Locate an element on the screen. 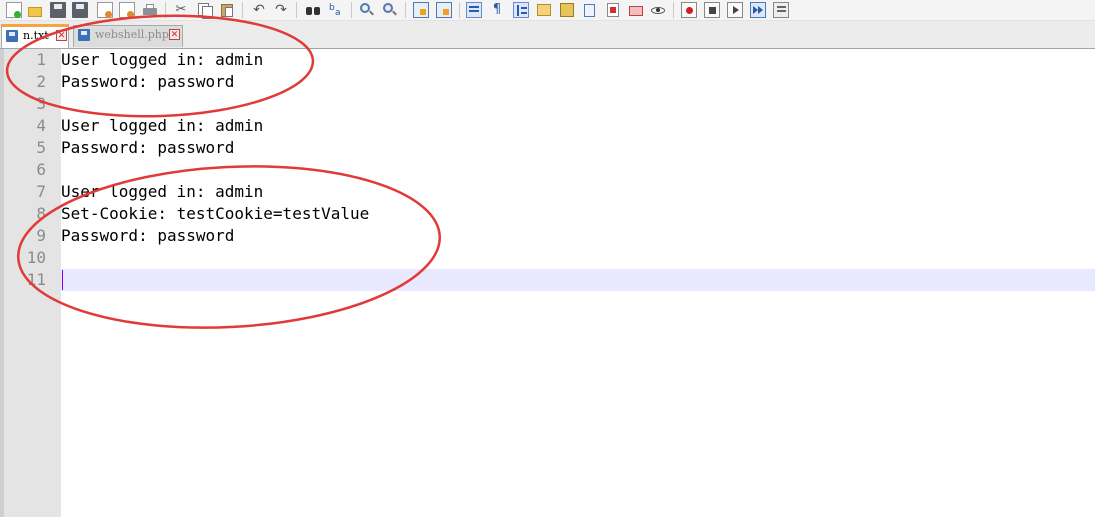  redo-icon: ↷ is located at coordinates (281, 10).